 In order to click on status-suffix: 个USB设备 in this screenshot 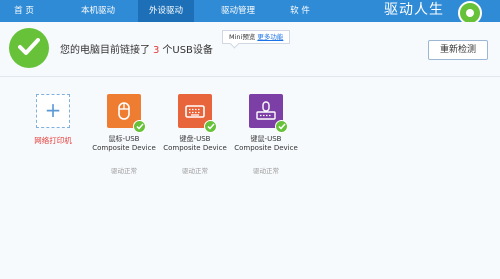, I will do `click(187, 50)`.